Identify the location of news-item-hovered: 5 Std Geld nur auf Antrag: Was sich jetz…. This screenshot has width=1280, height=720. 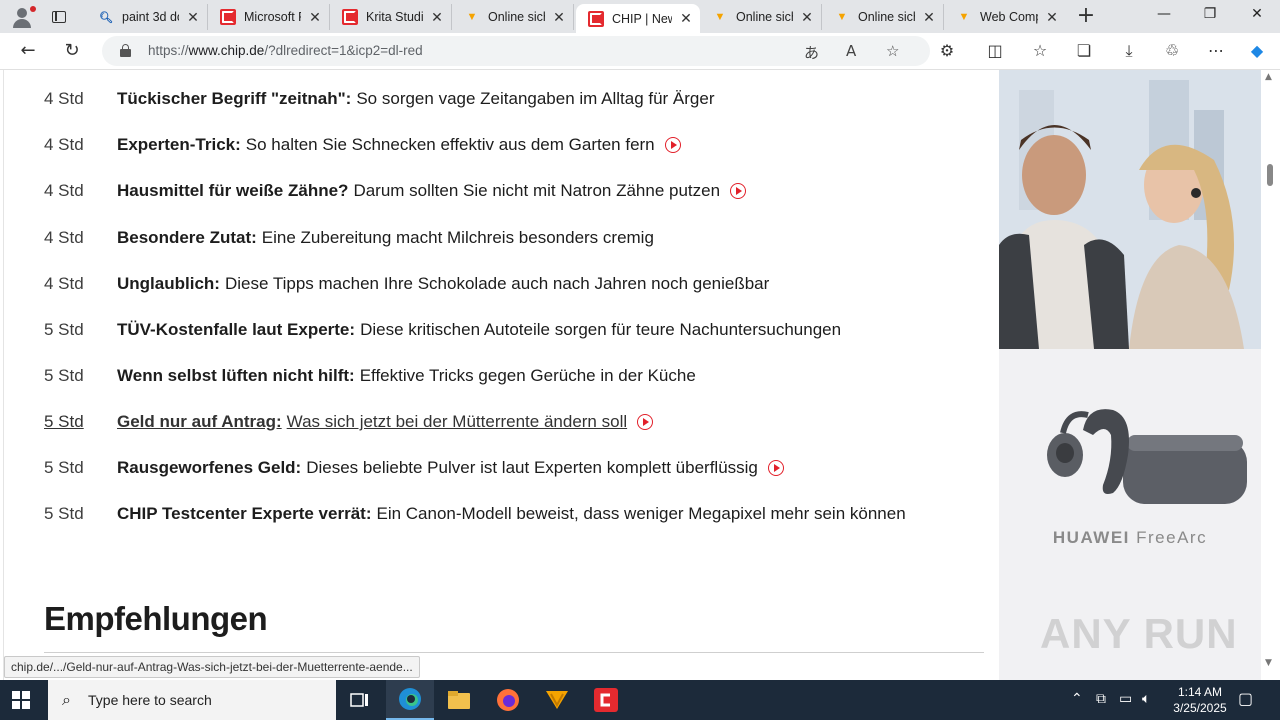
(349, 422).